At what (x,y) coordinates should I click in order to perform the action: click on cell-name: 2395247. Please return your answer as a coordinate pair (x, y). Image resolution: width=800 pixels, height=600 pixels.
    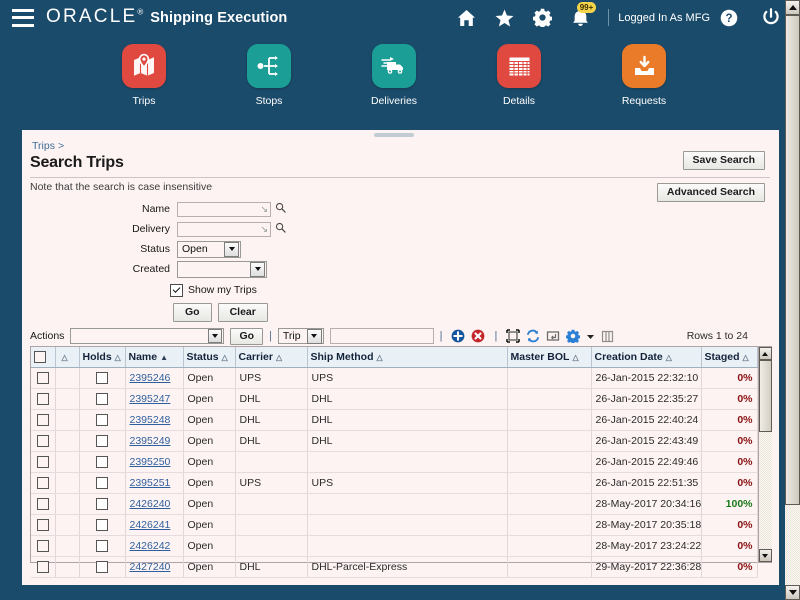
    Looking at the image, I should click on (154, 399).